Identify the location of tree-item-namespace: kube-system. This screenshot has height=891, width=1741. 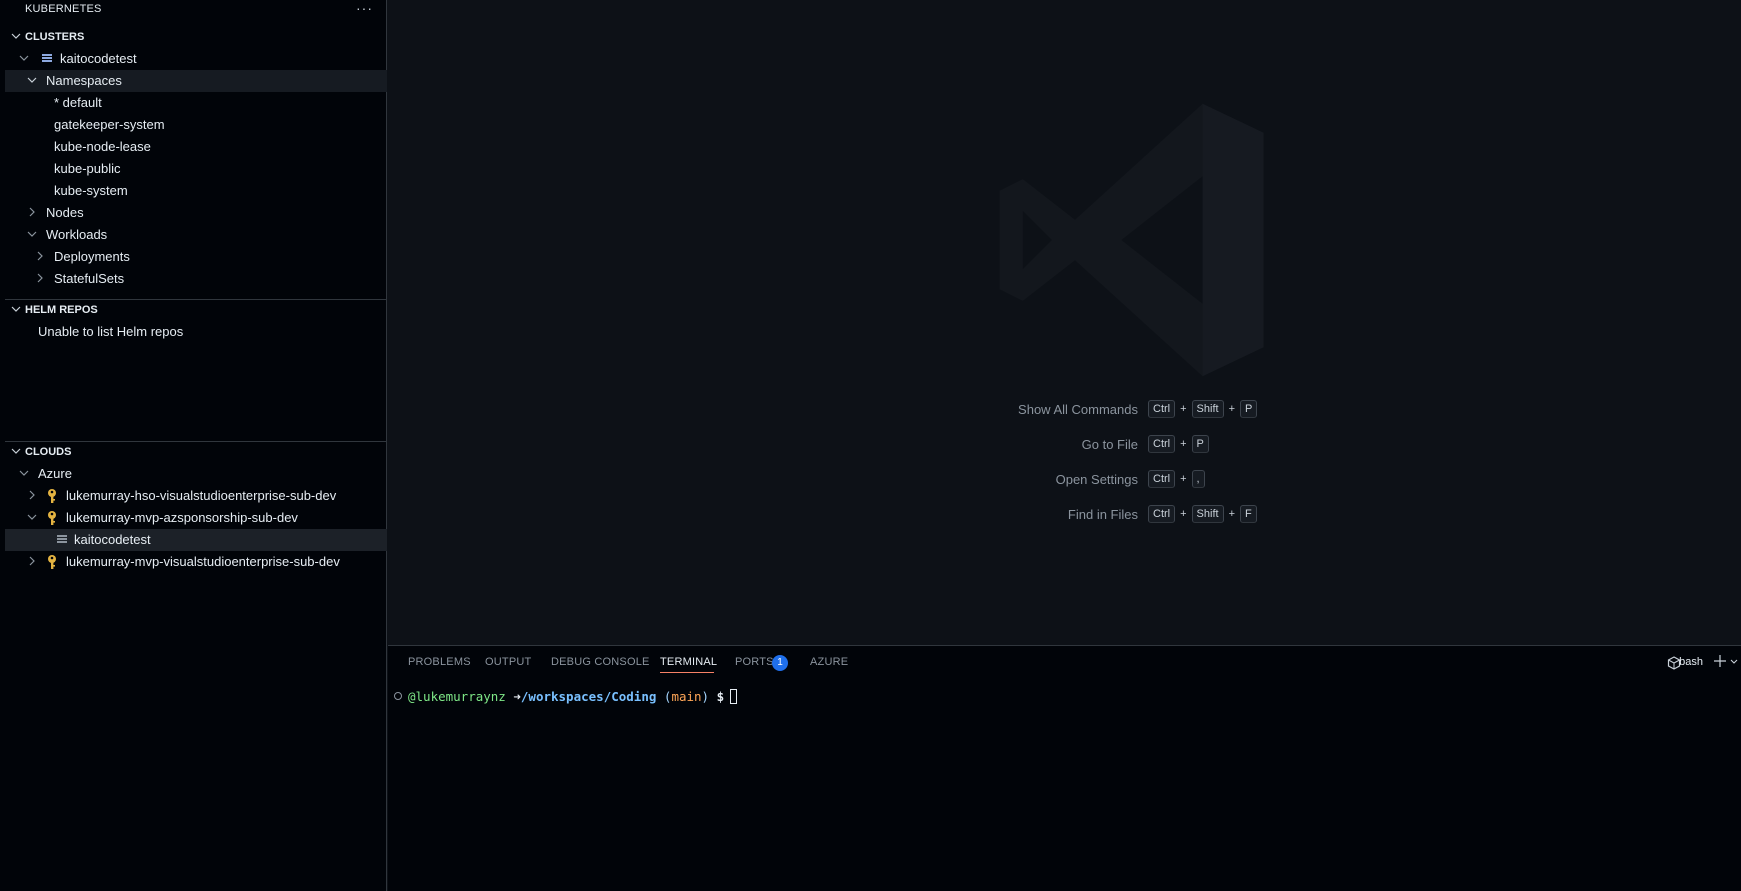
(196, 191).